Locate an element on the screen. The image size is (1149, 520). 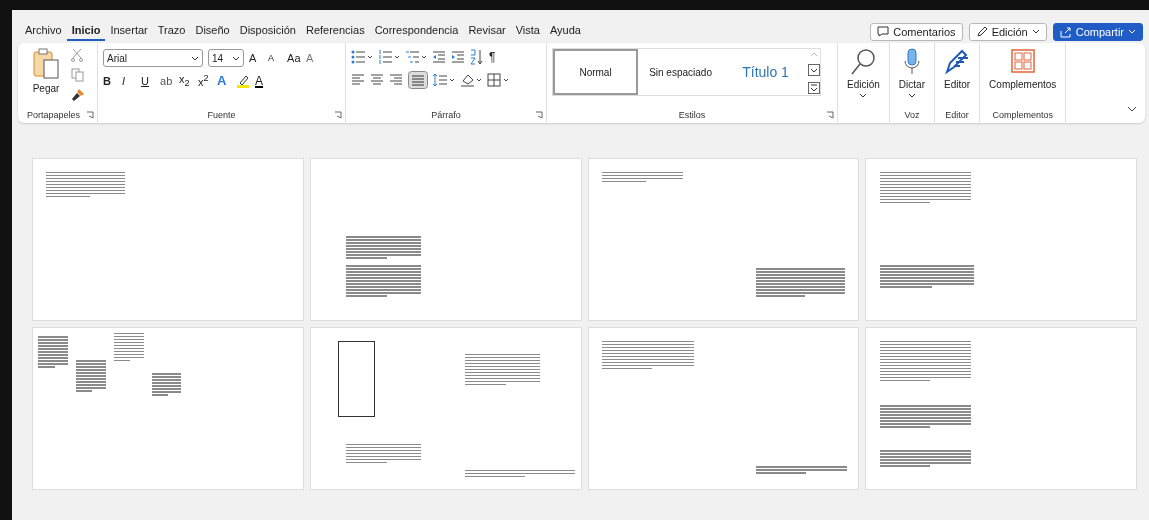
ribbon-tab: Referencias is located at coordinates (335, 31).